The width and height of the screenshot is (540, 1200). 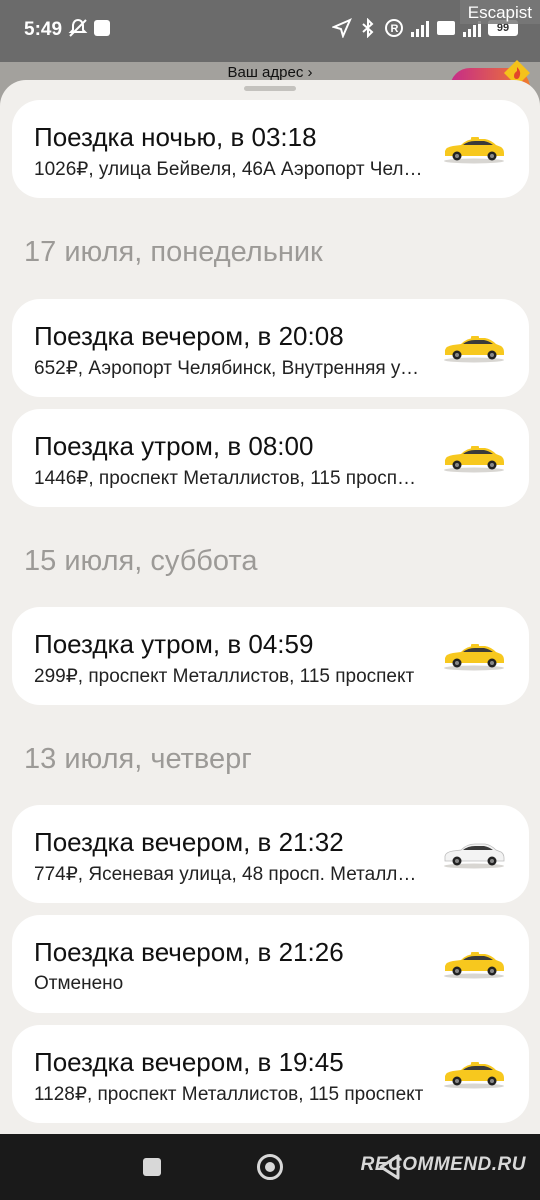 What do you see at coordinates (174, 644) in the screenshot?
I see `trip-title: Поездка утром, в 04:59` at bounding box center [174, 644].